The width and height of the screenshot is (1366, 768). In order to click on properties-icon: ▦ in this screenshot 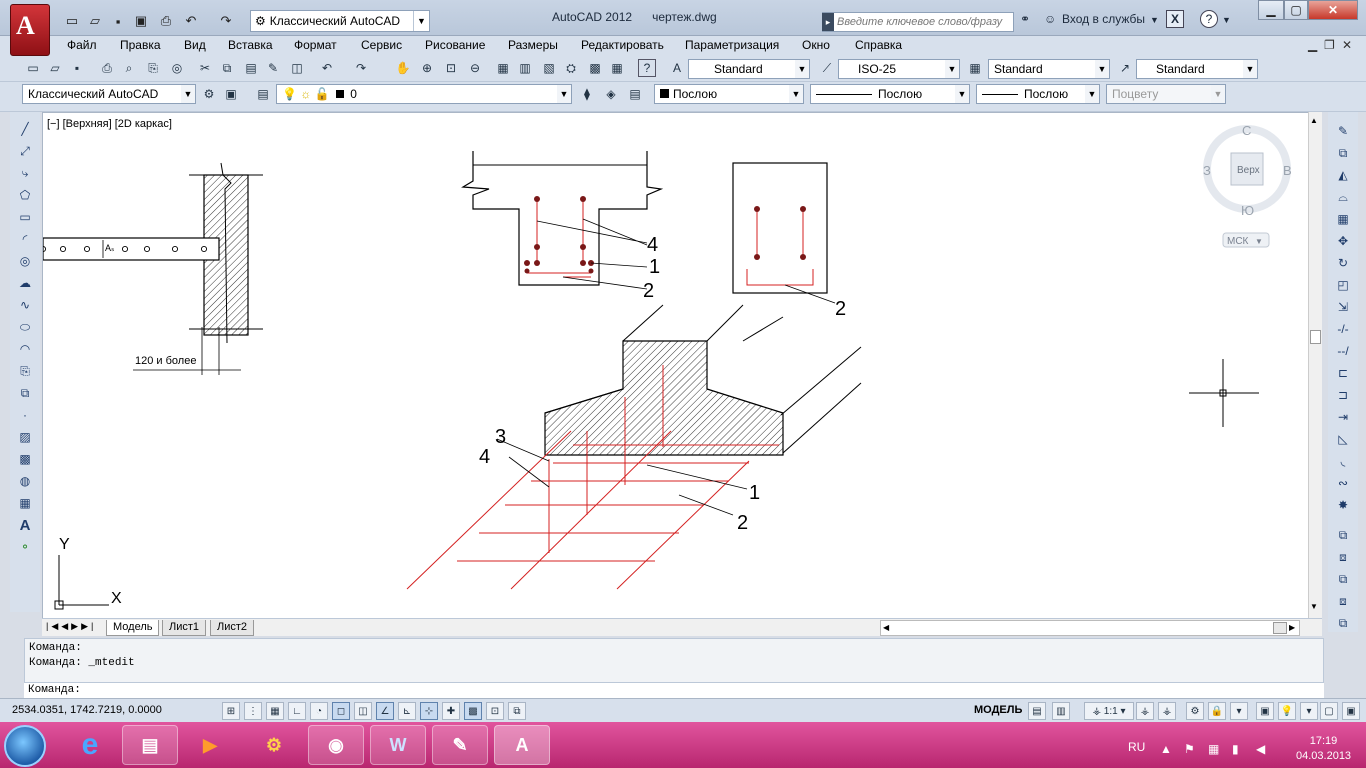, I will do `click(503, 68)`.